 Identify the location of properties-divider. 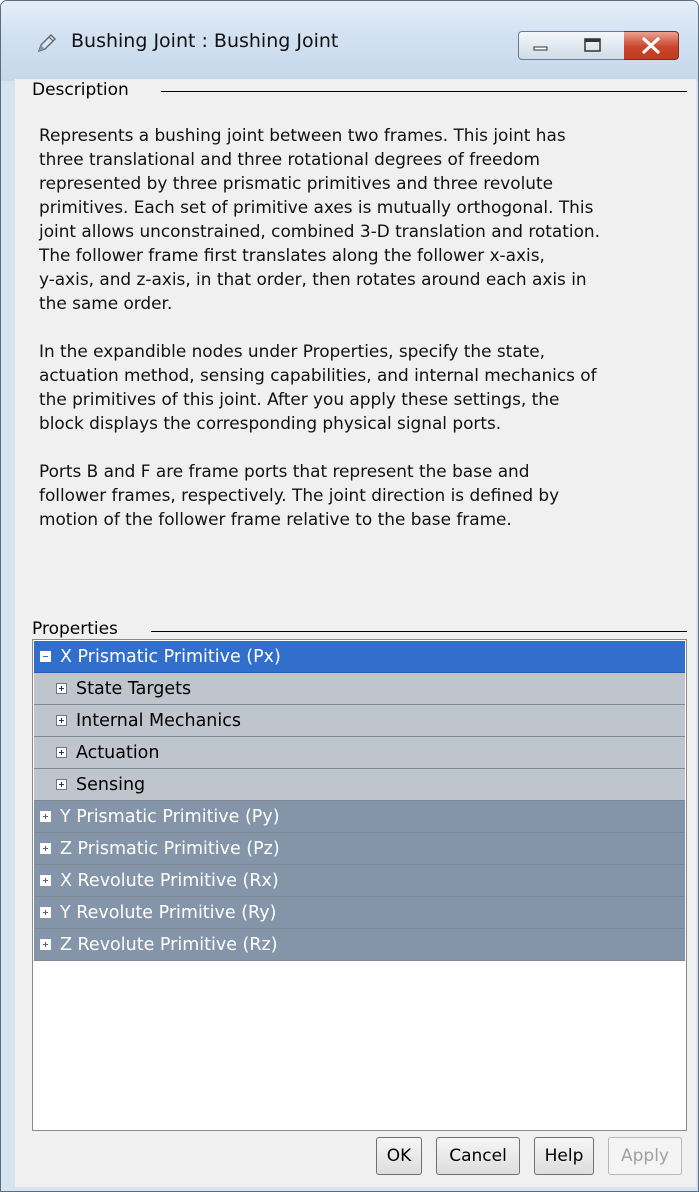
(419, 631).